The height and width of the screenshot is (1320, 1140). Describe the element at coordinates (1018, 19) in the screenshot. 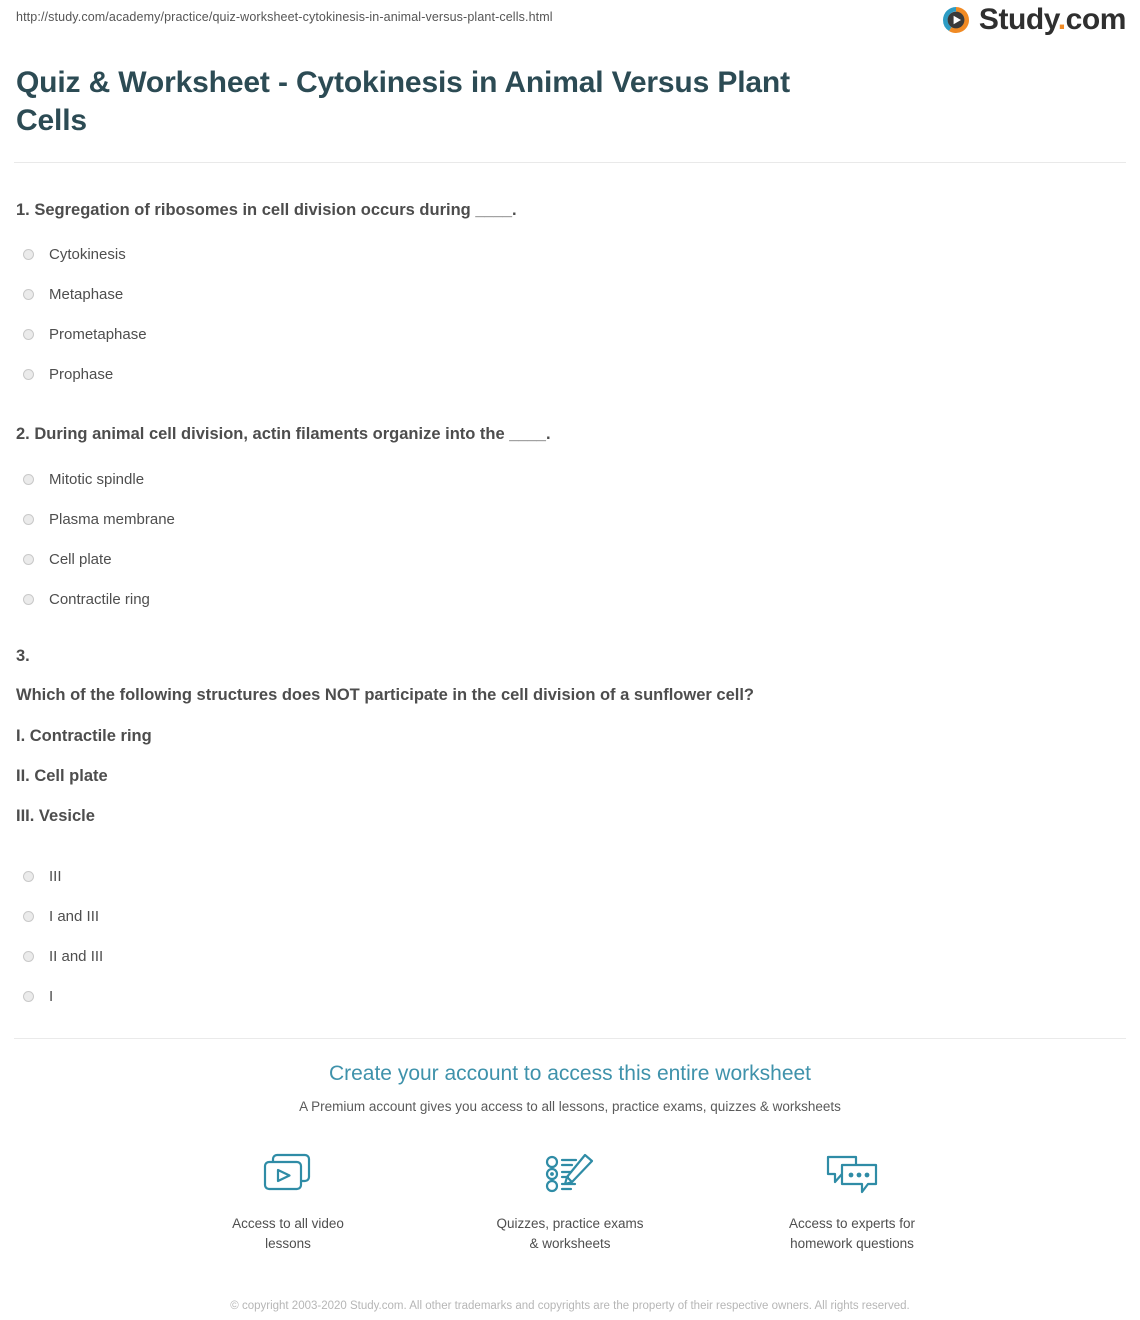

I see `logo-text: Study` at that location.